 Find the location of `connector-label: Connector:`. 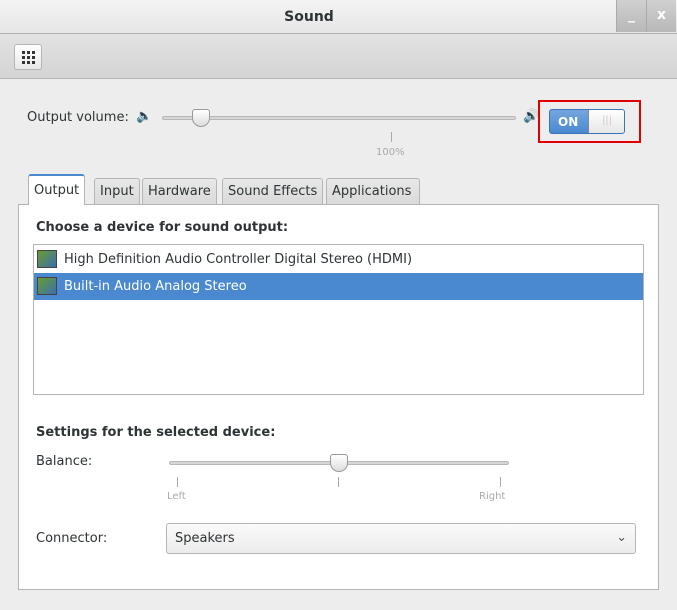

connector-label: Connector: is located at coordinates (72, 538).